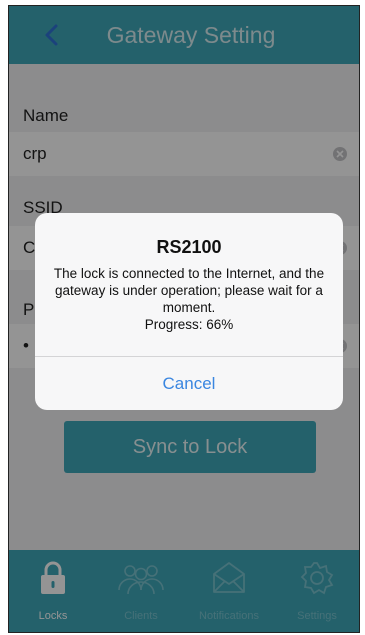  Describe the element at coordinates (189, 247) in the screenshot. I see `dialog-title: RS2100` at that location.